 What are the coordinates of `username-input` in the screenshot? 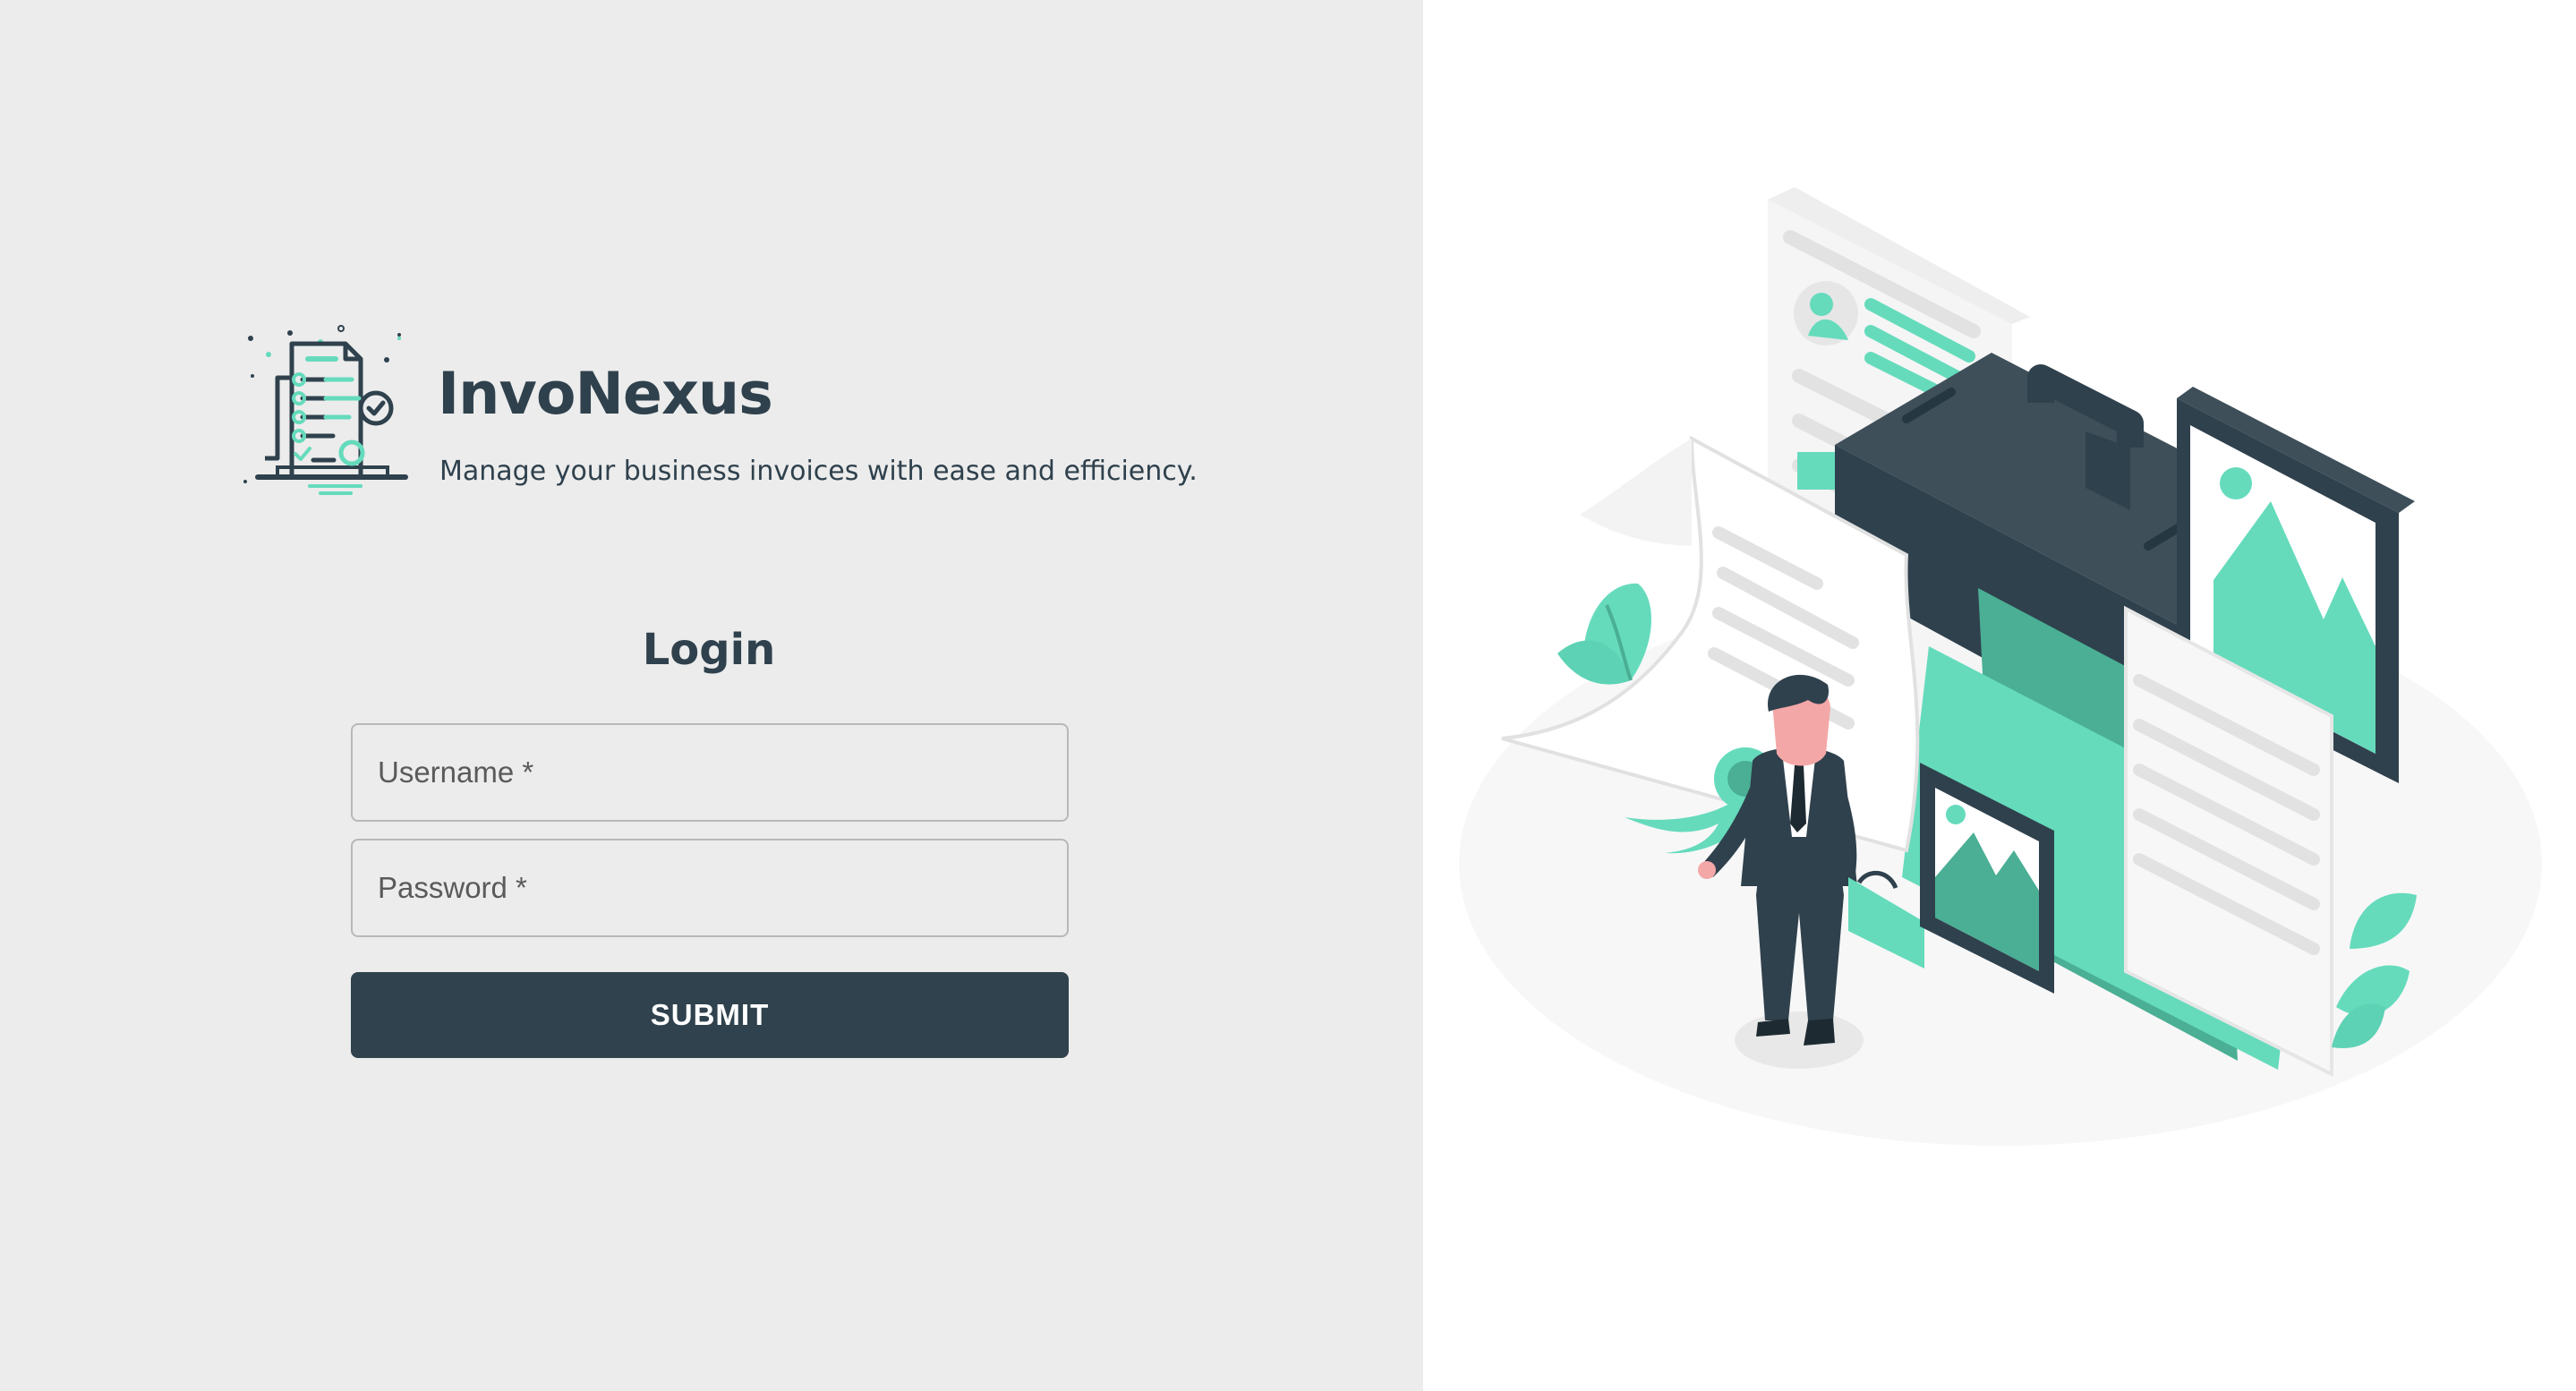 It's located at (710, 772).